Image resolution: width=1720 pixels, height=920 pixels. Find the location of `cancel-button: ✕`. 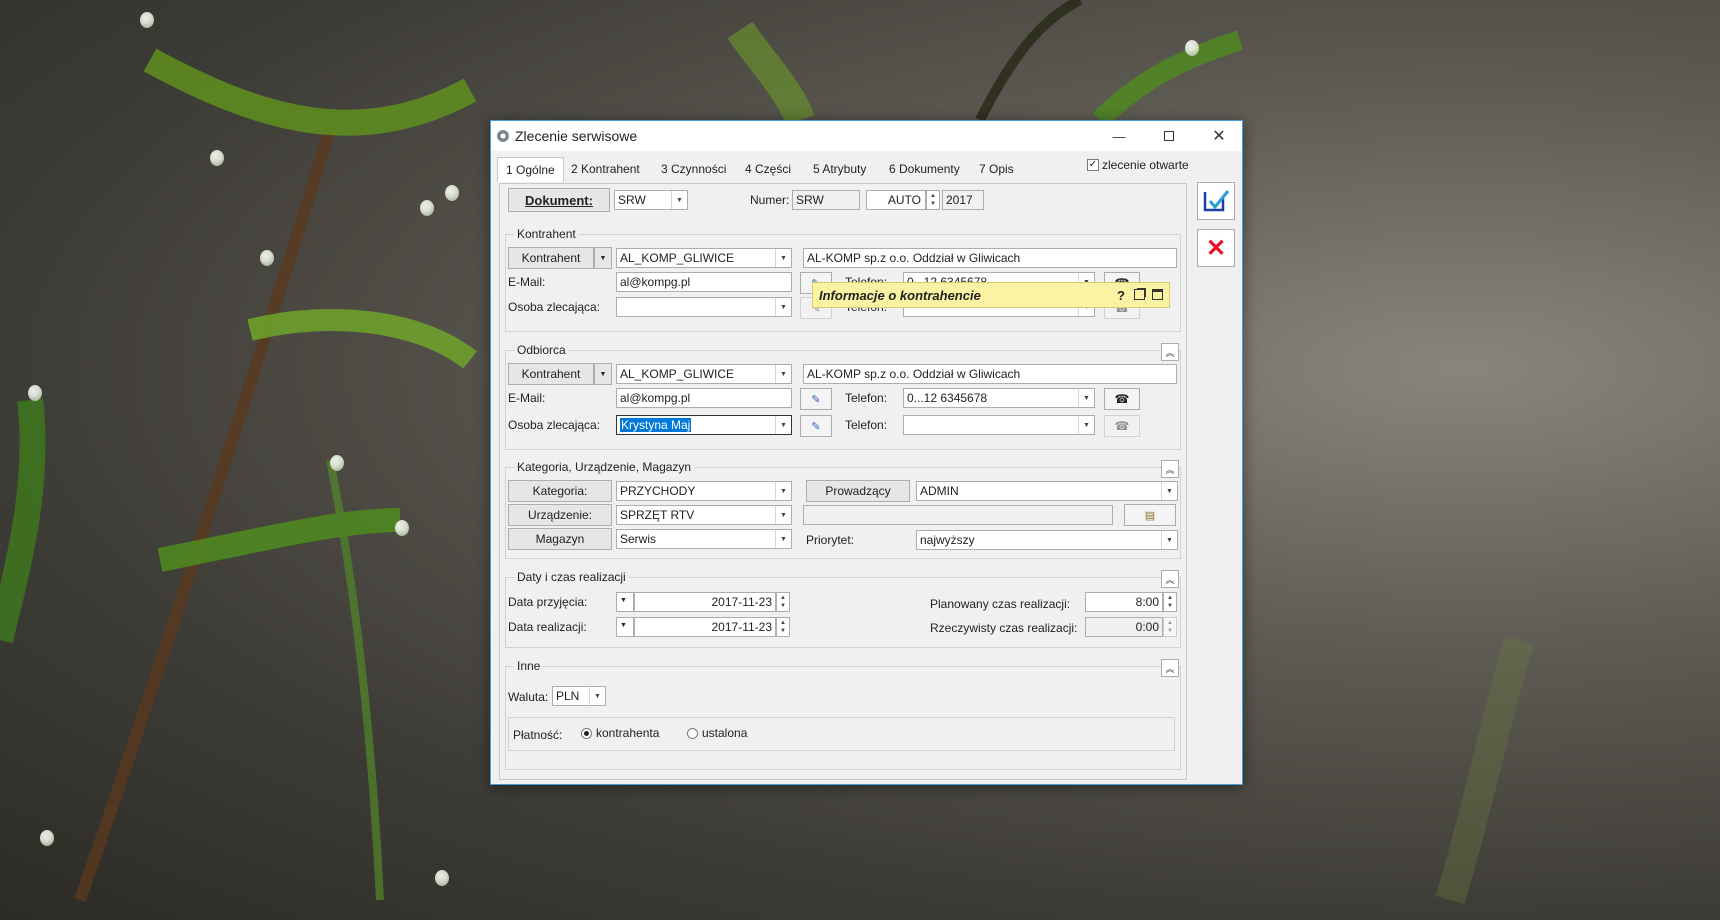

cancel-button: ✕ is located at coordinates (1216, 248).